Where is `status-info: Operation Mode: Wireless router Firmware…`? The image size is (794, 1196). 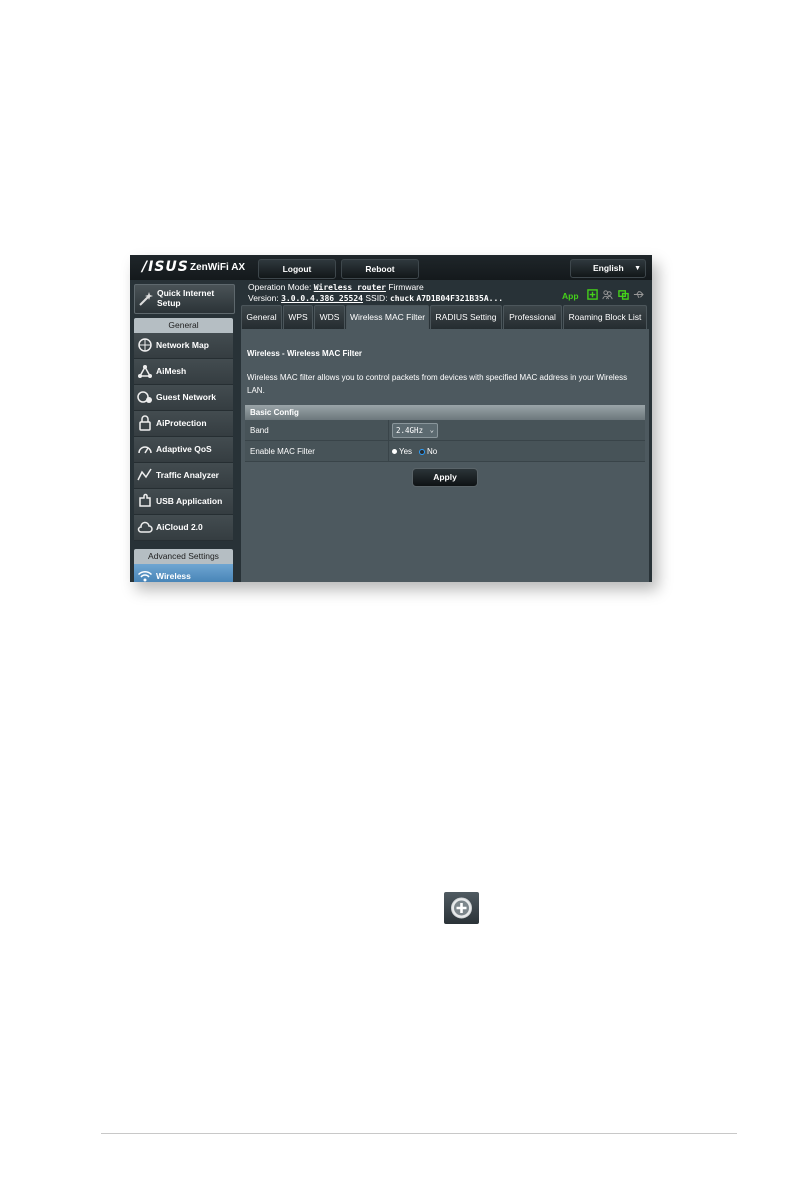
status-info: Operation Mode: Wireless router Firmware… is located at coordinates (375, 293).